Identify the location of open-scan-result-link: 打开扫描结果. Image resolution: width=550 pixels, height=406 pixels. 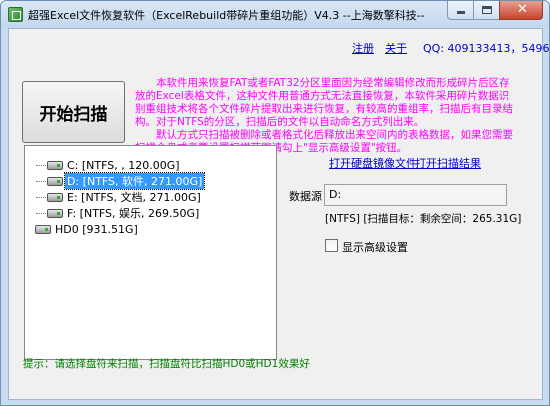
(448, 163).